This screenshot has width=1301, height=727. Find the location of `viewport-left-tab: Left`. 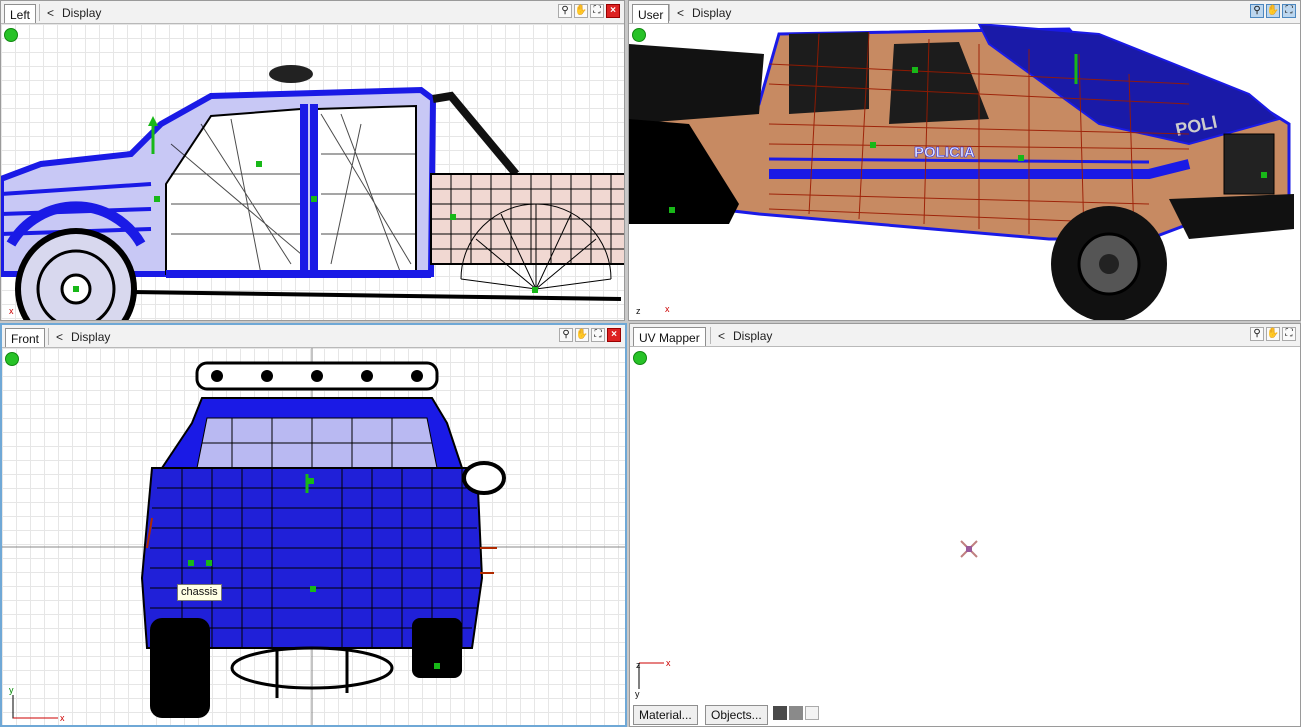

viewport-left-tab: Left is located at coordinates (20, 13).